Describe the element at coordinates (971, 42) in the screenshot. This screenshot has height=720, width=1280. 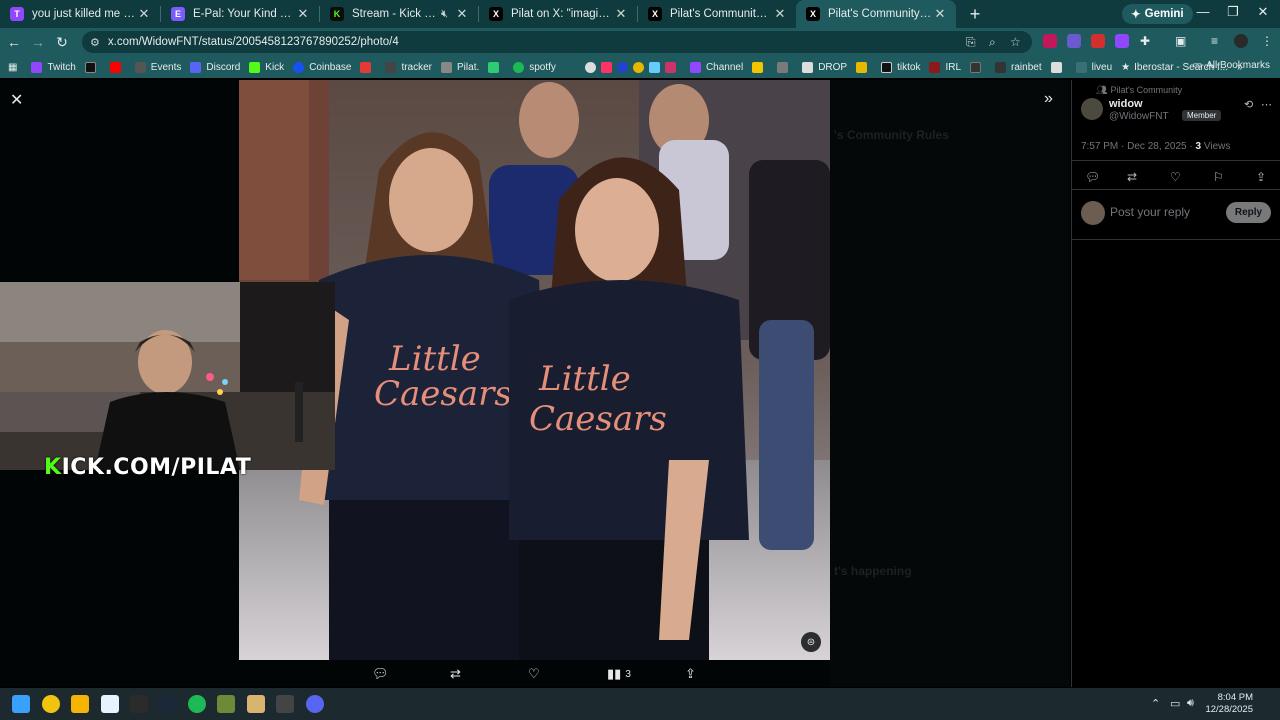
I see `install-app-icon: ⎘` at that location.